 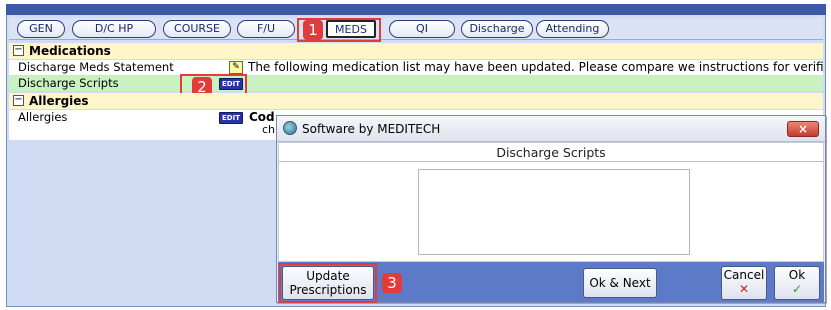 I want to click on ok-button: Ok ✓, so click(x=797, y=283).